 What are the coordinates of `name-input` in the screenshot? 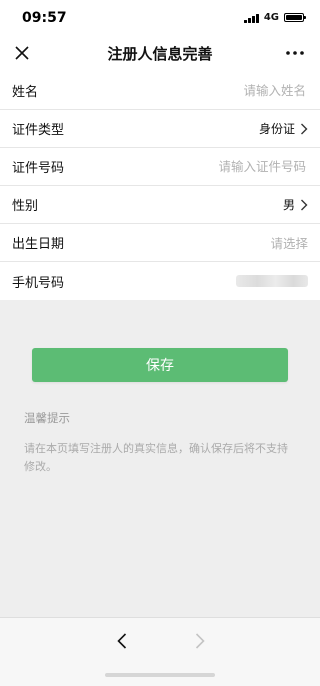 It's located at (251, 90).